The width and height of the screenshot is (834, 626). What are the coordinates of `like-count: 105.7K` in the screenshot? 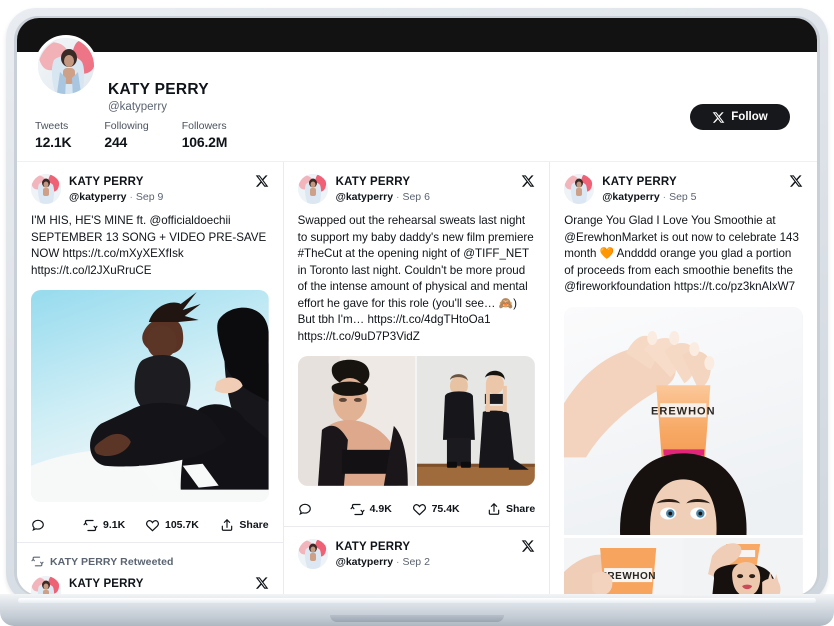 It's located at (182, 525).